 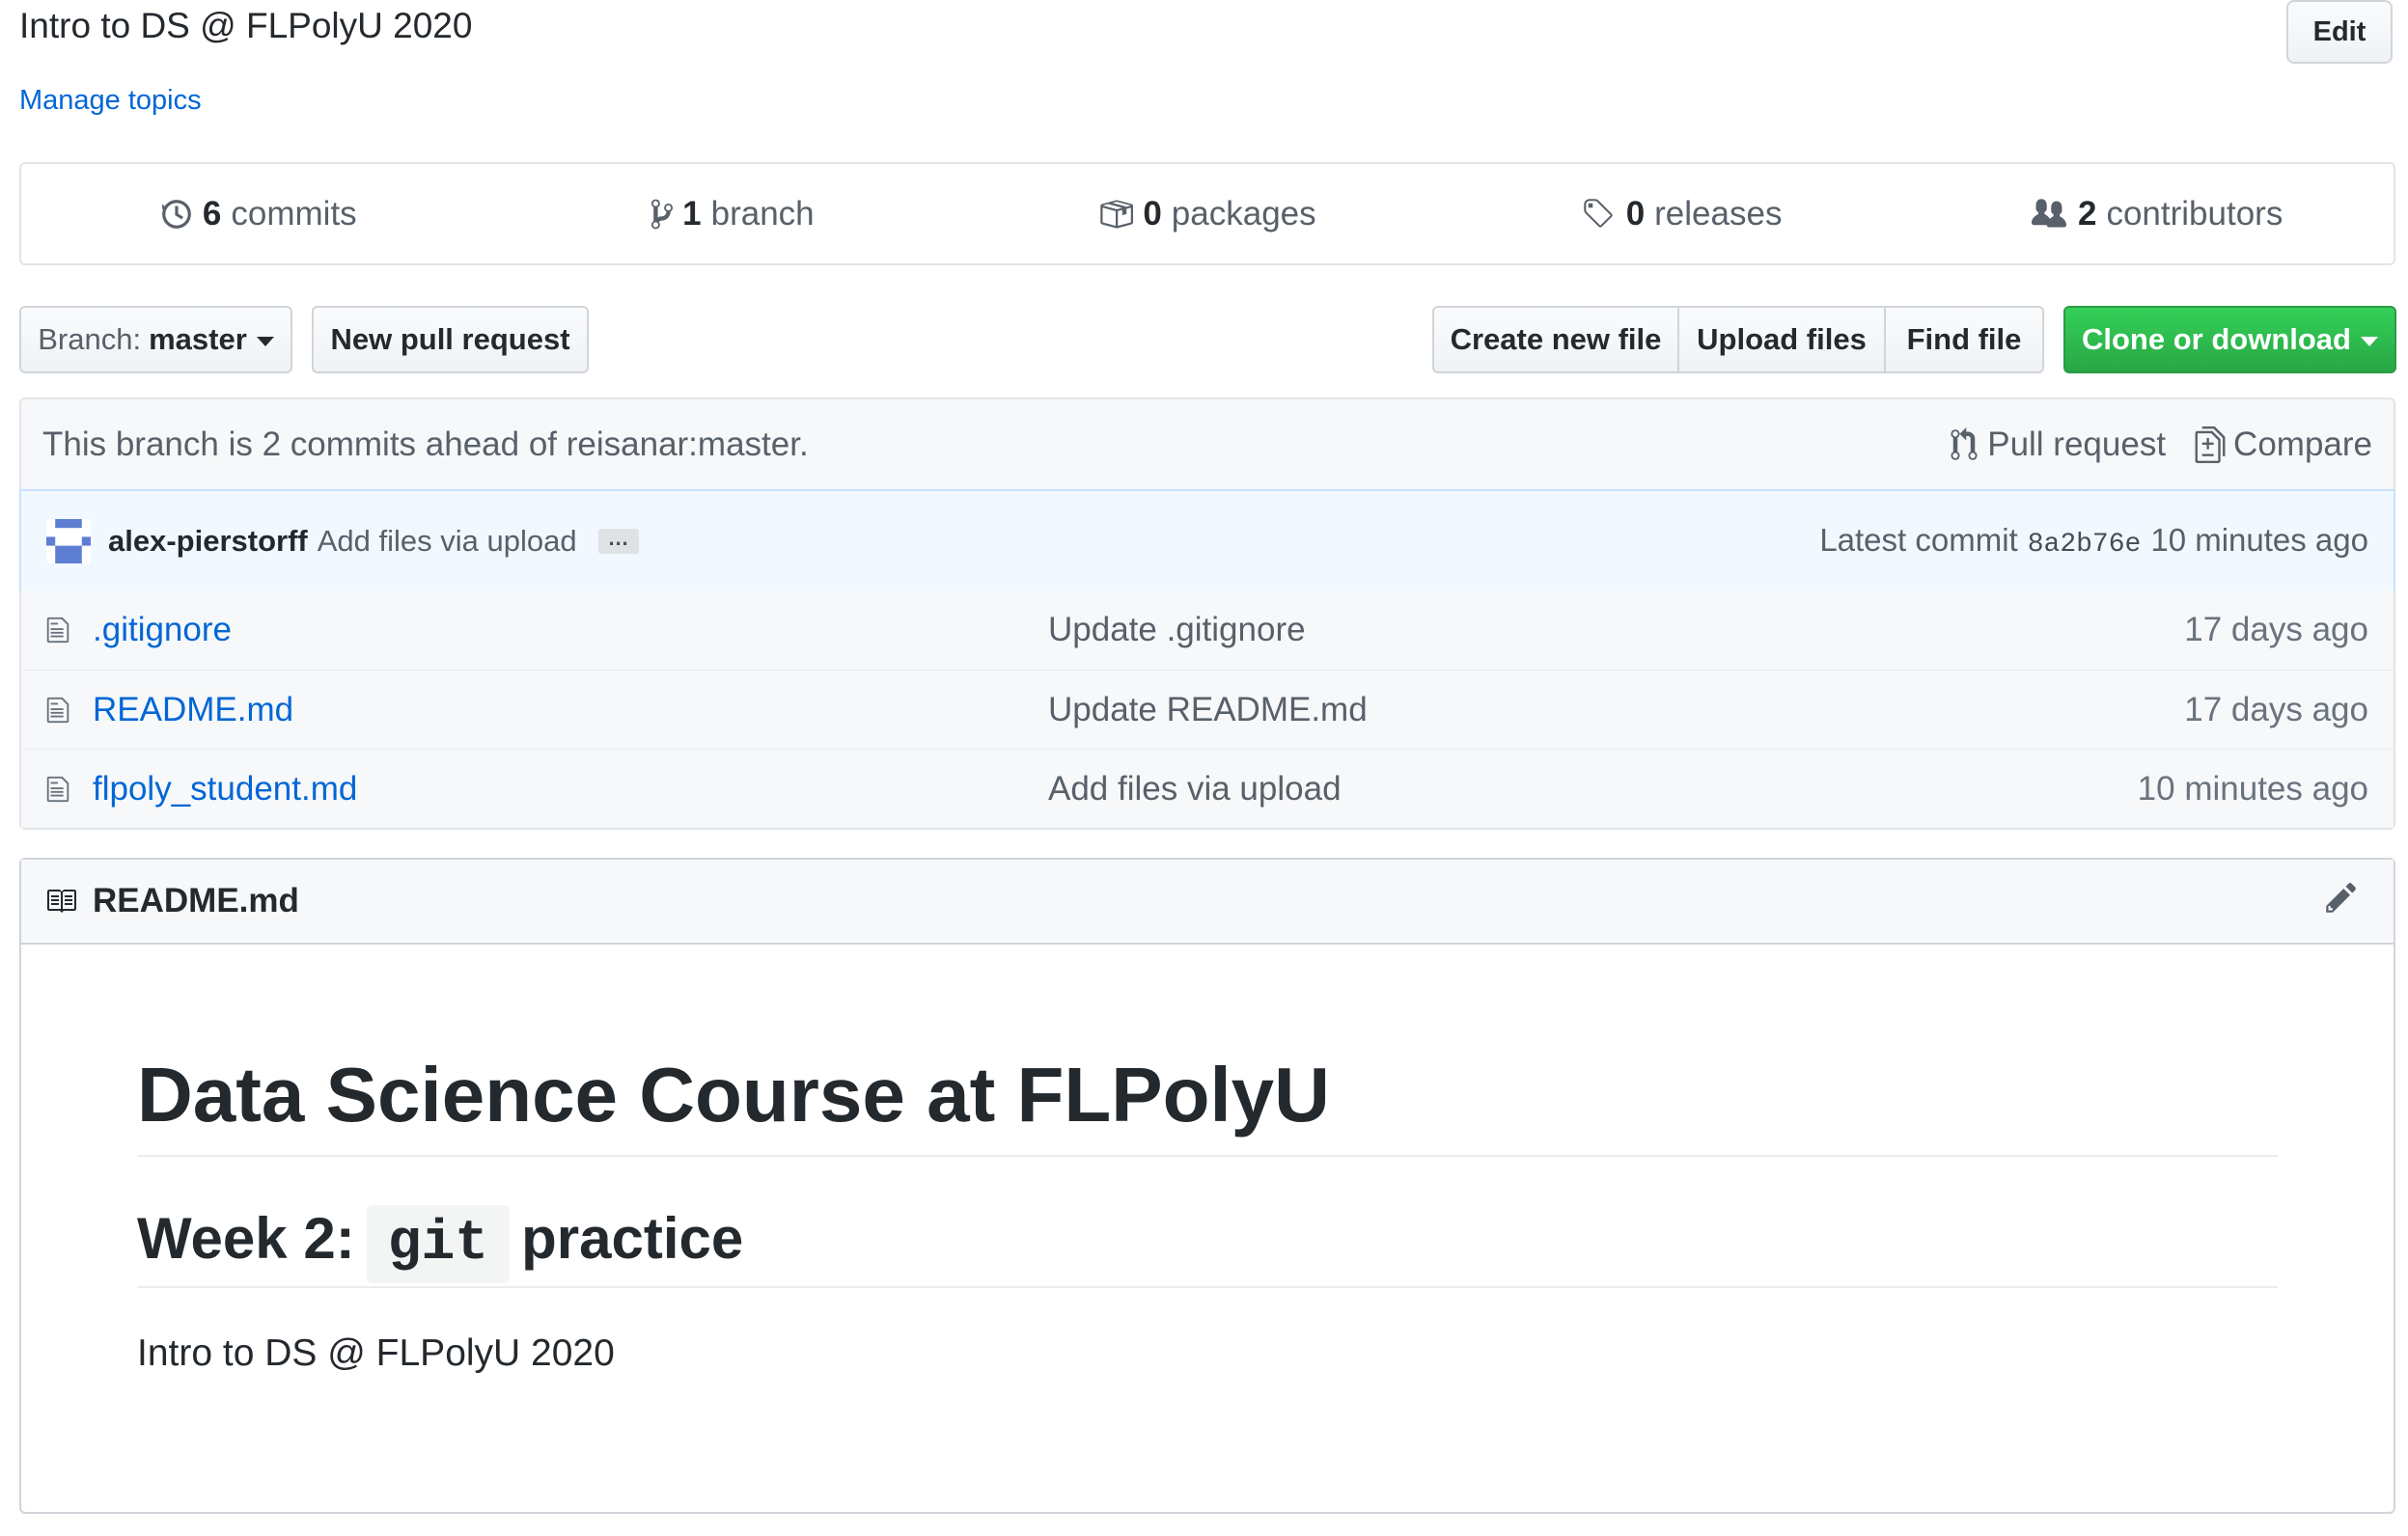 I want to click on branch-select-button: Branch: master, so click(x=155, y=339).